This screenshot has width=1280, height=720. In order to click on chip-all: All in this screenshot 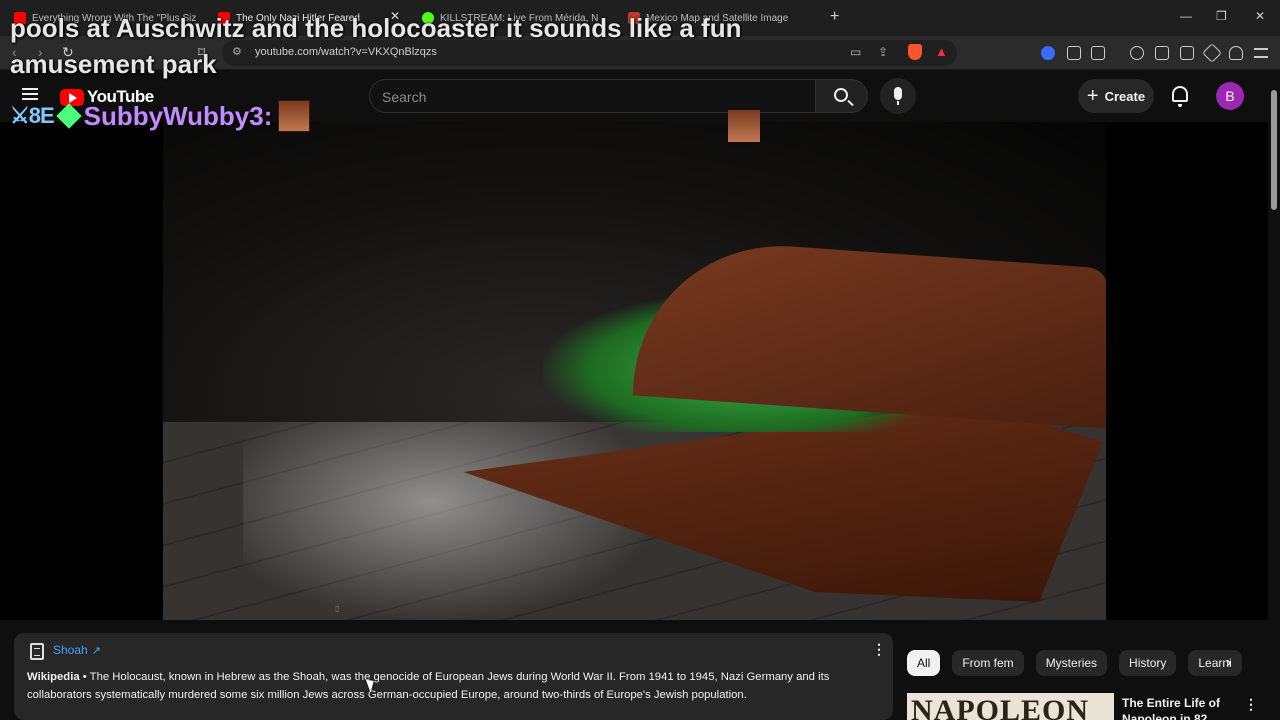, I will do `click(924, 663)`.